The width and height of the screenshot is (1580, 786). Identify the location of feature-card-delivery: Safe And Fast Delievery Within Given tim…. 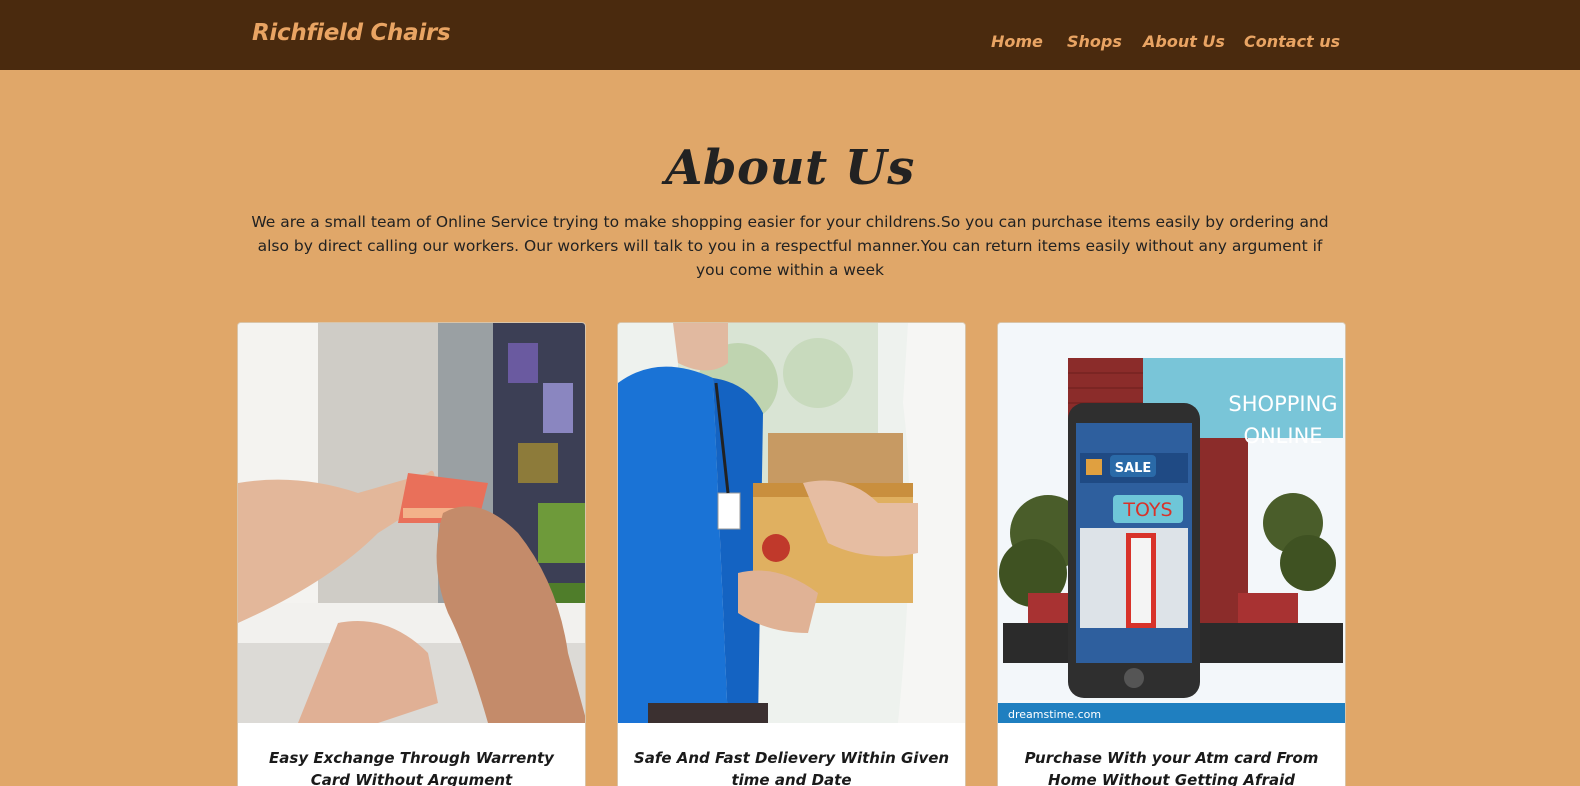
(791, 554).